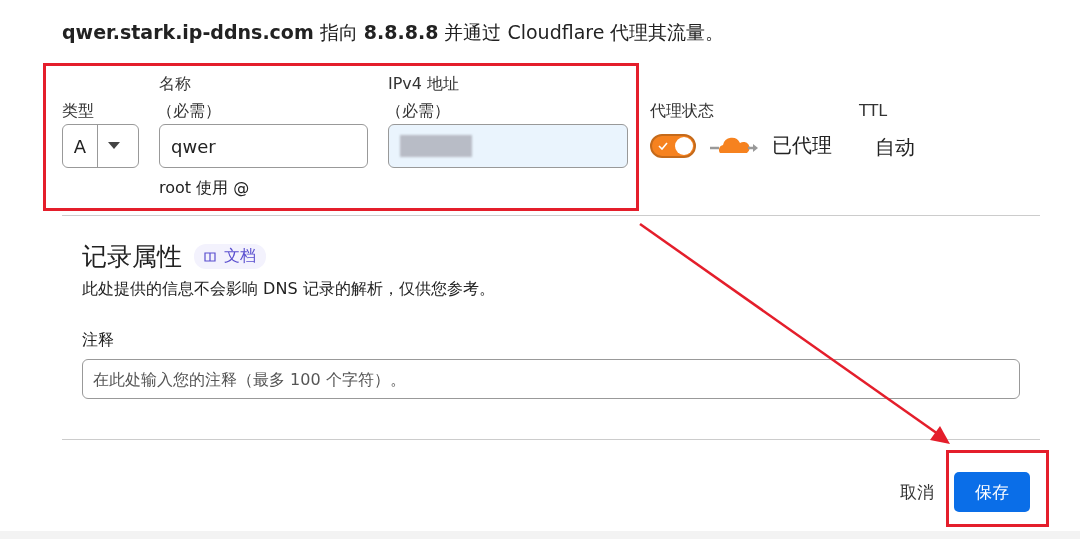 The width and height of the screenshot is (1080, 539). Describe the element at coordinates (78, 111) in the screenshot. I see `field-label: 类型` at that location.